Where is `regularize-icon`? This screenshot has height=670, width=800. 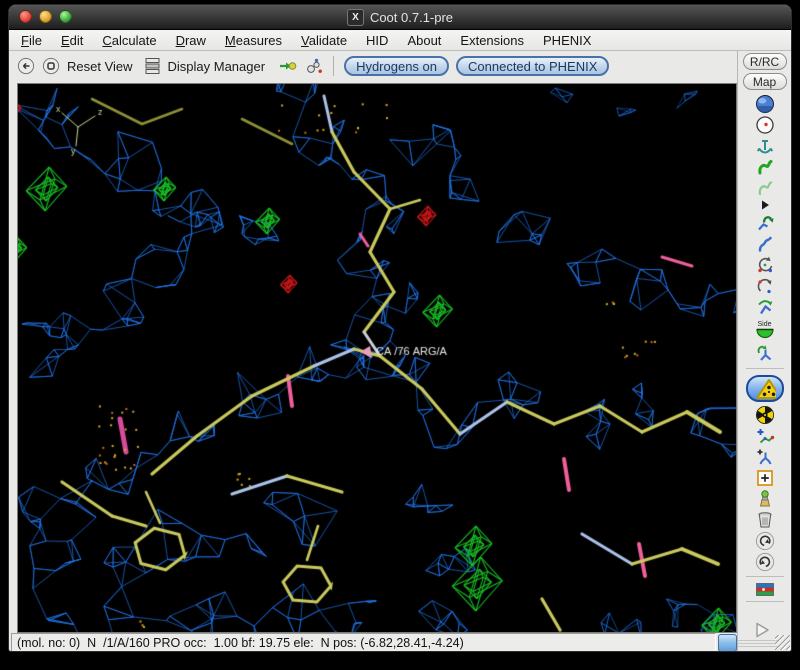
regularize-icon is located at coordinates (765, 187).